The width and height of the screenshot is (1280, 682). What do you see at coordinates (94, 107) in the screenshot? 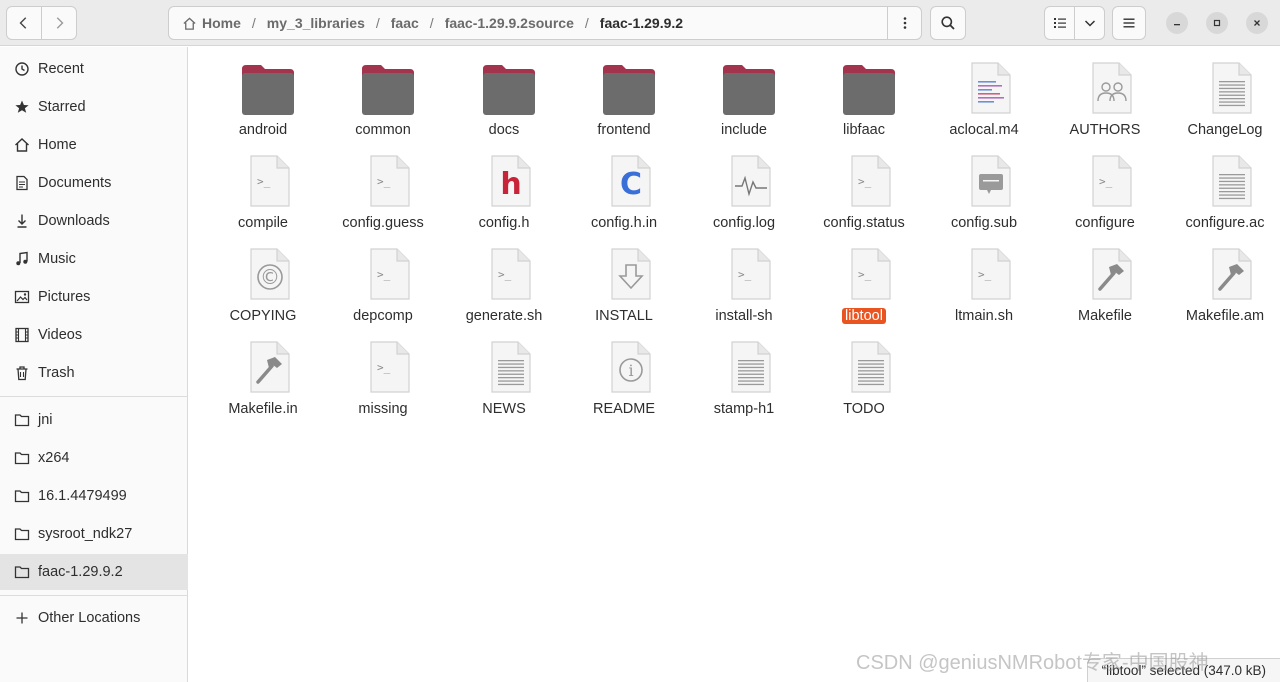
I see `sidebar-item-starred: Starred` at bounding box center [94, 107].